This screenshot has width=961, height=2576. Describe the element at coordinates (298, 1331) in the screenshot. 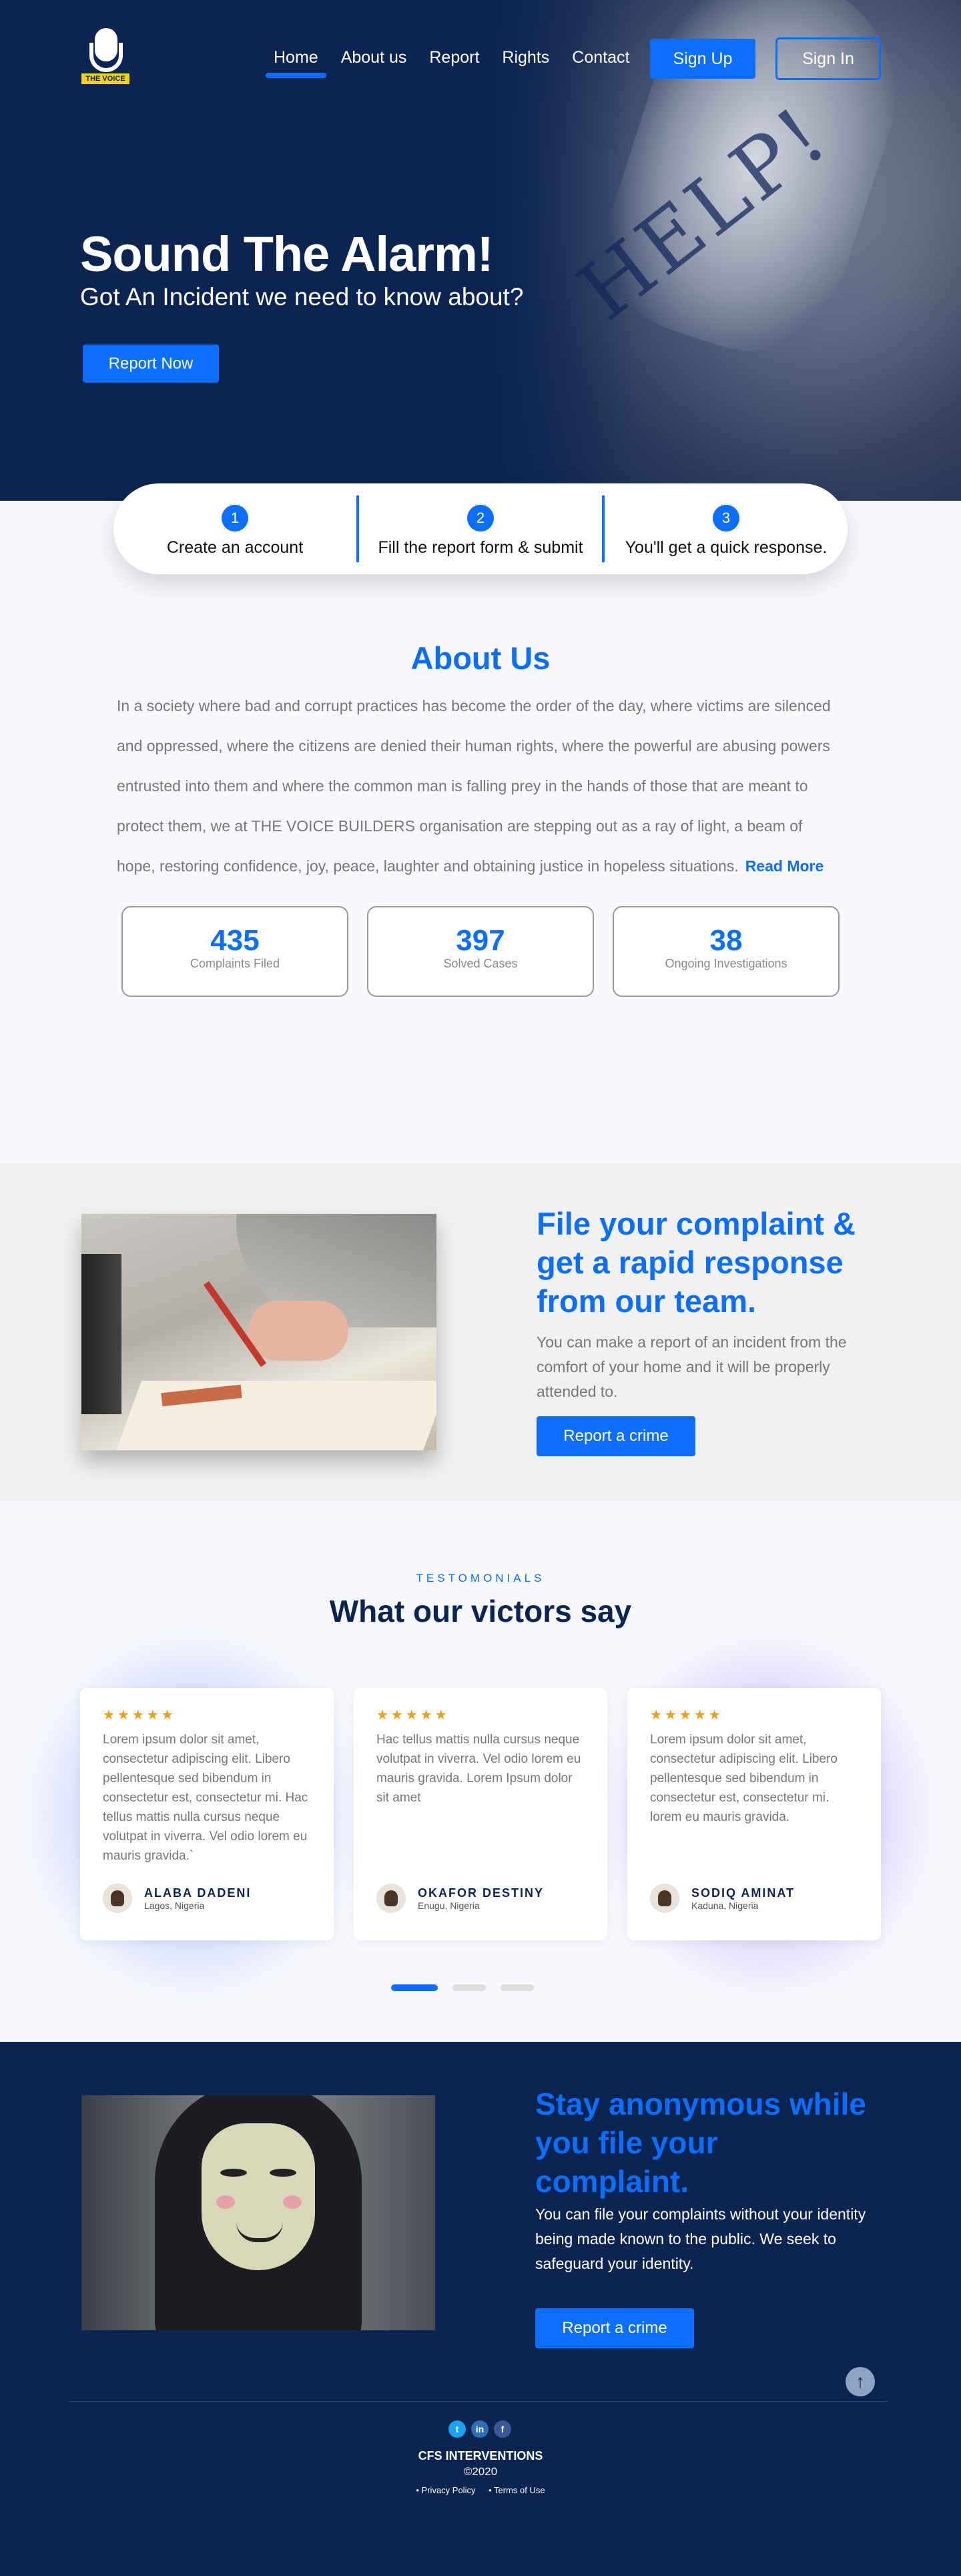

I see `hand-shape` at that location.